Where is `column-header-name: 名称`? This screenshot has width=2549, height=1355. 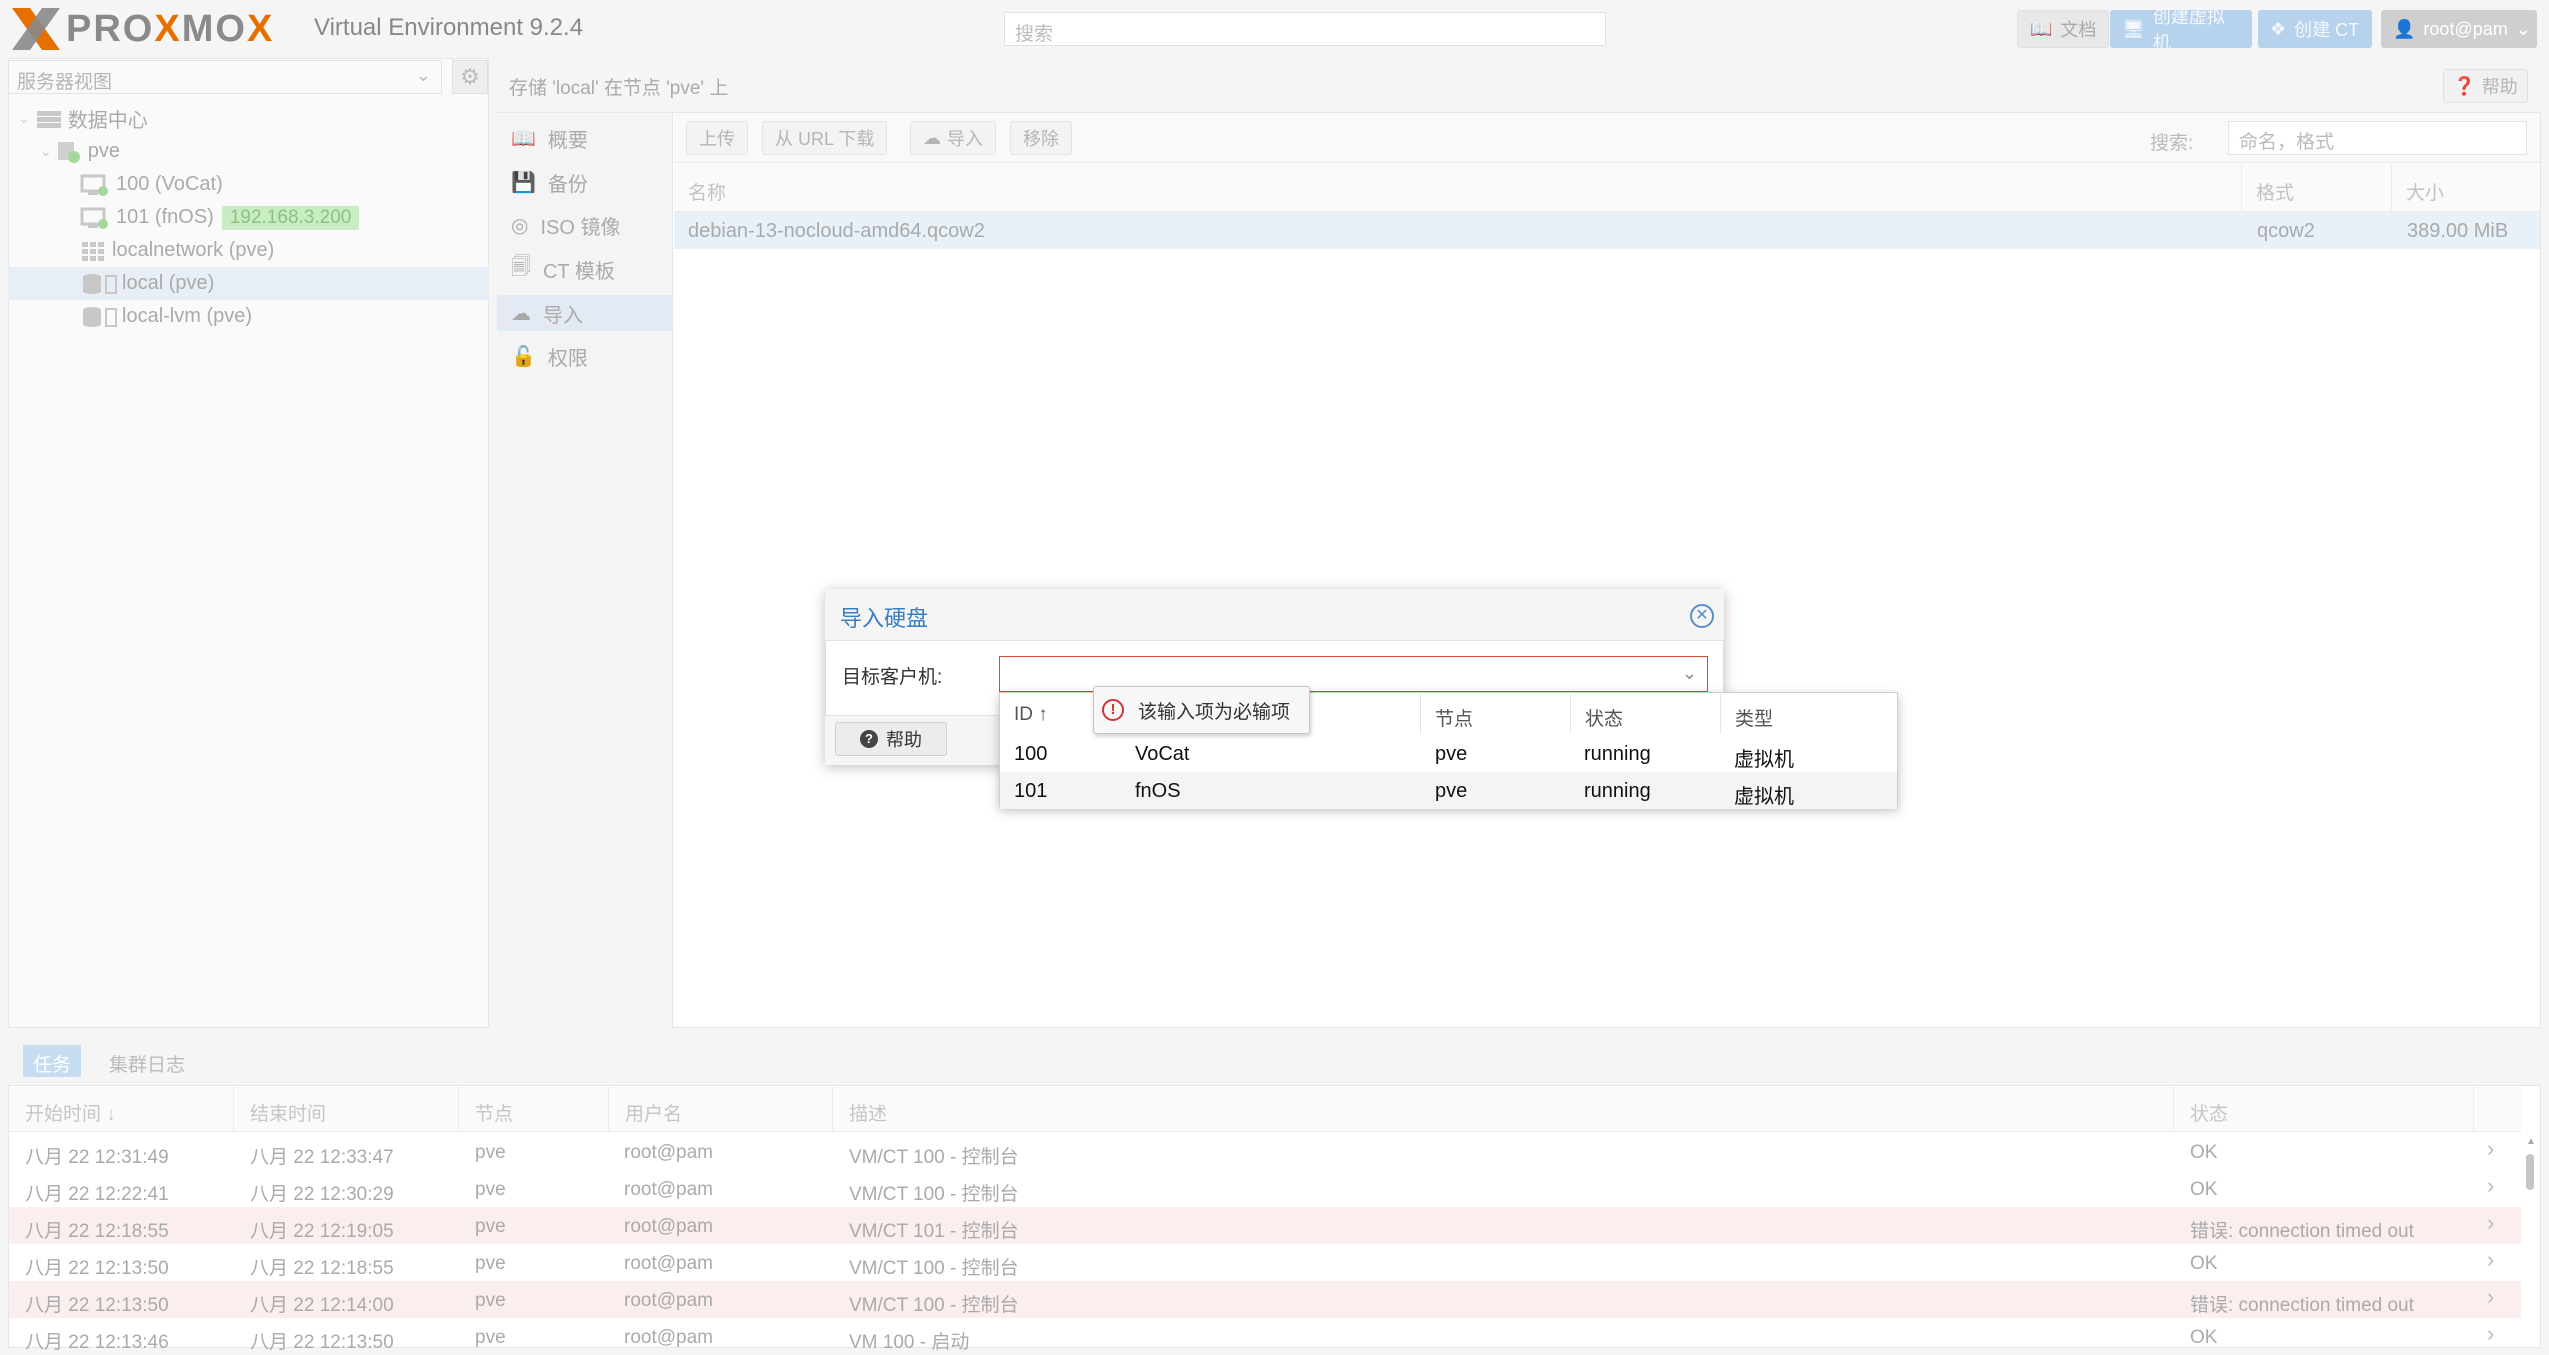 column-header-name: 名称 is located at coordinates (1458, 188).